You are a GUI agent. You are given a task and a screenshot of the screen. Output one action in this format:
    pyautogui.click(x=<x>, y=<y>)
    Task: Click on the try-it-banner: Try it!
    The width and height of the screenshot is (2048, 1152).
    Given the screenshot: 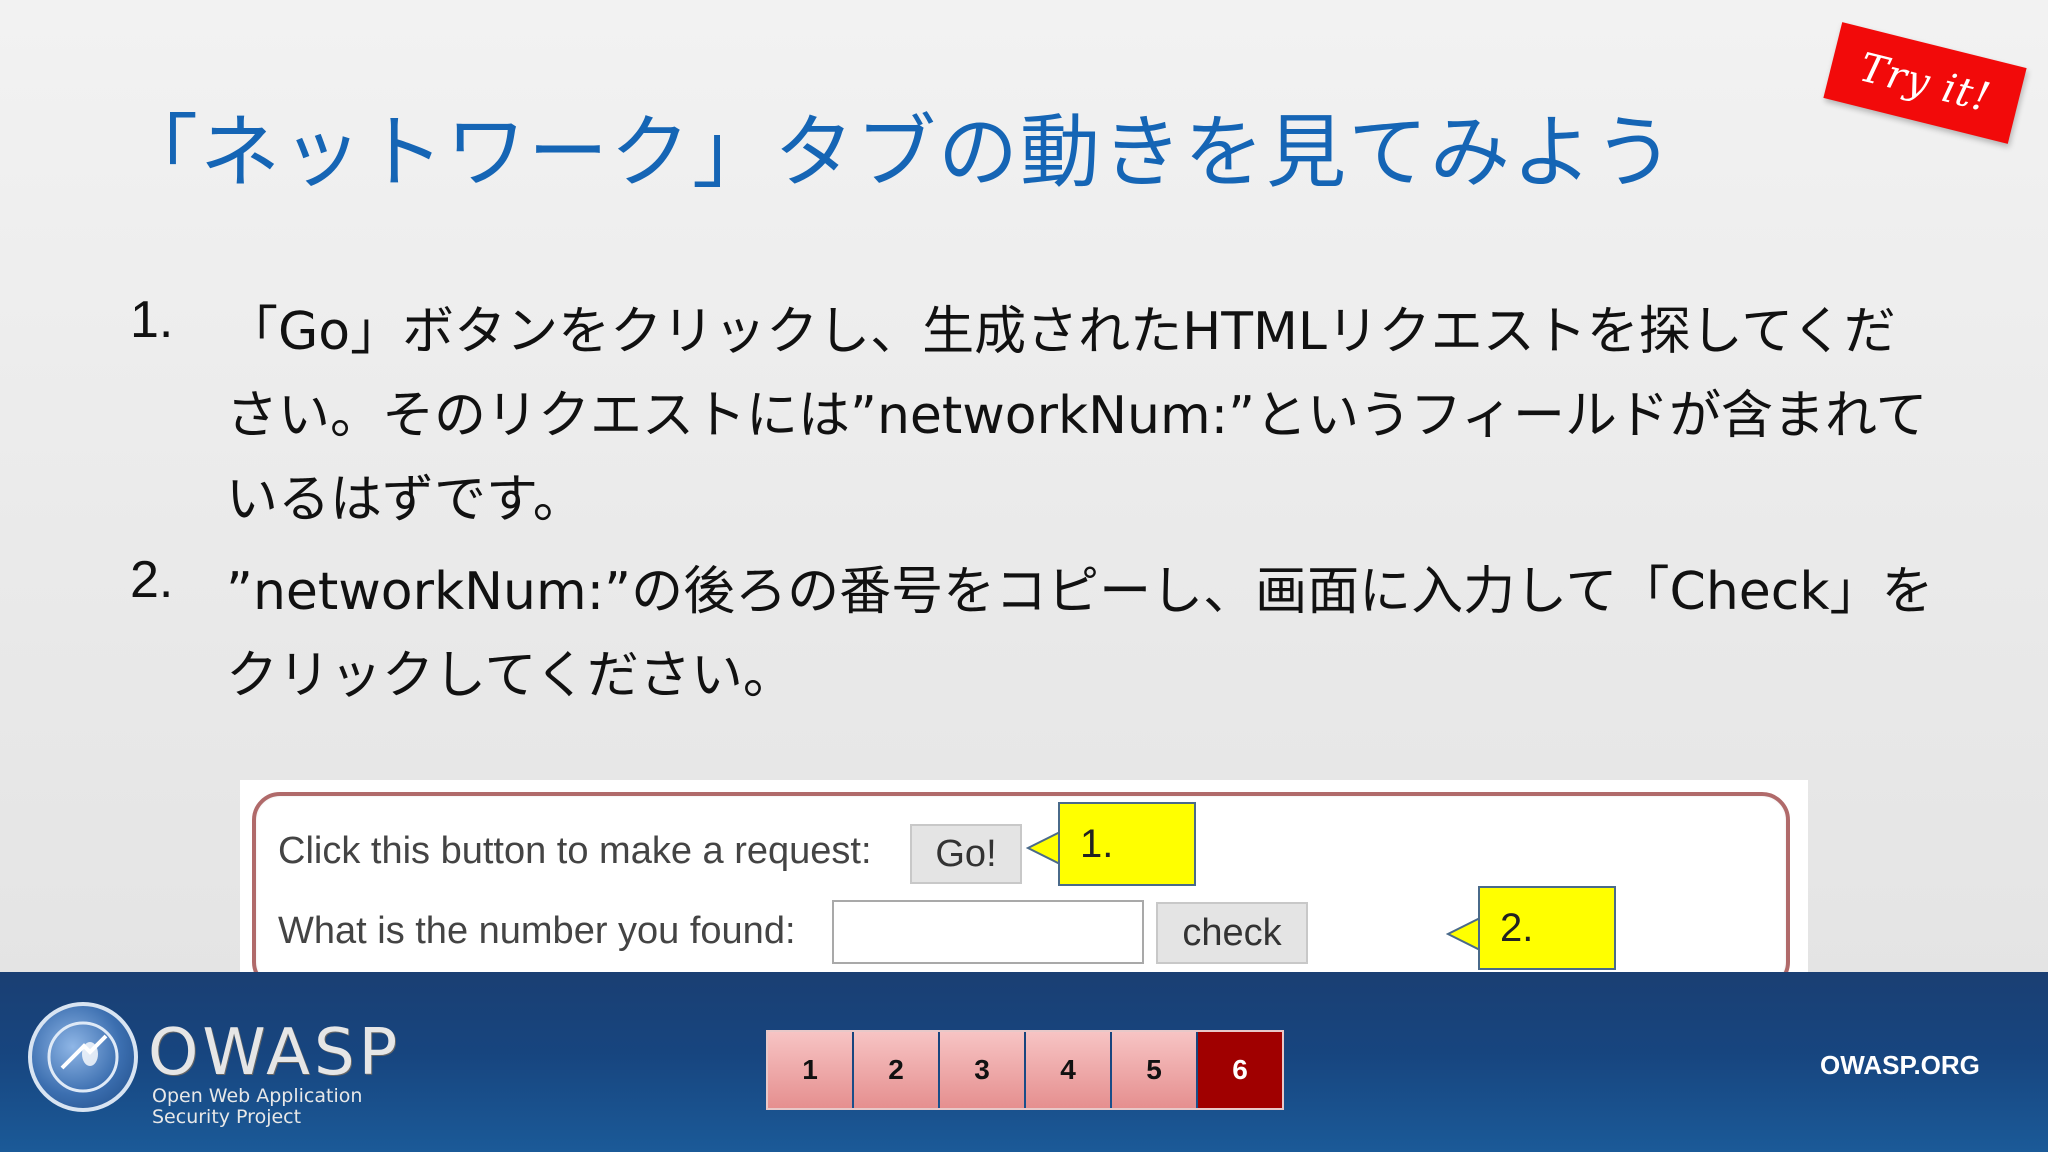 What is the action you would take?
    pyautogui.click(x=1925, y=83)
    